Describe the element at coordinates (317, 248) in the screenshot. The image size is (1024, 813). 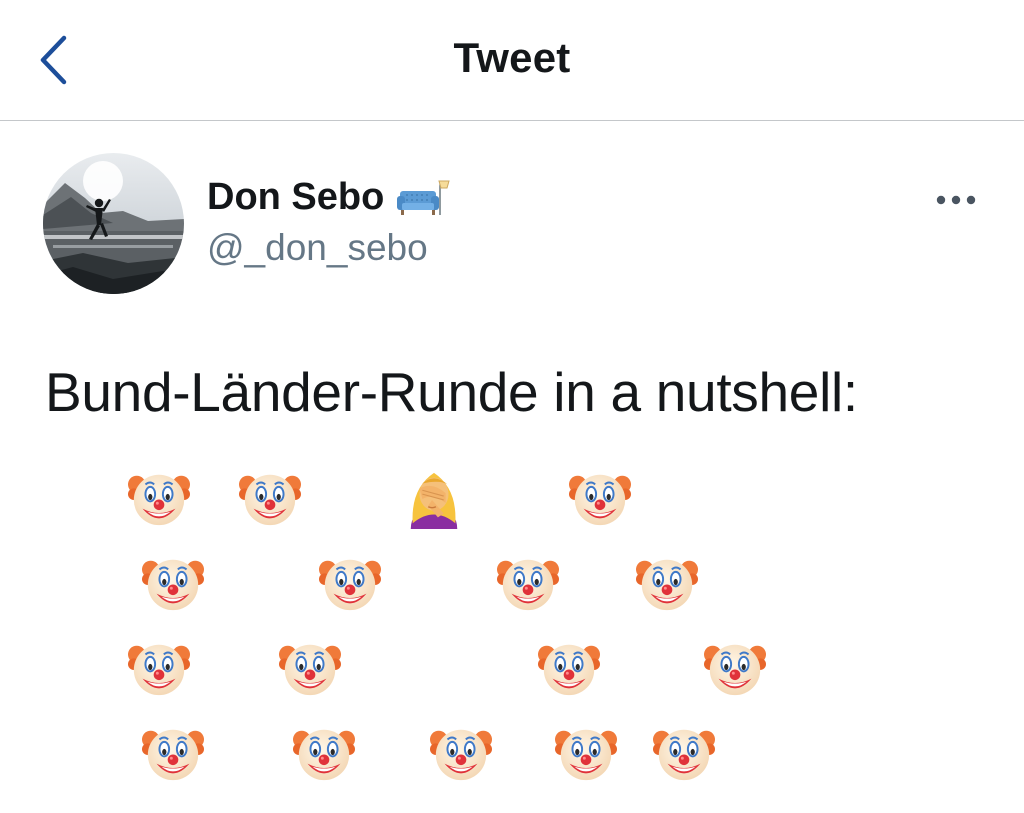
I see `author-handle: @_don_sebo` at that location.